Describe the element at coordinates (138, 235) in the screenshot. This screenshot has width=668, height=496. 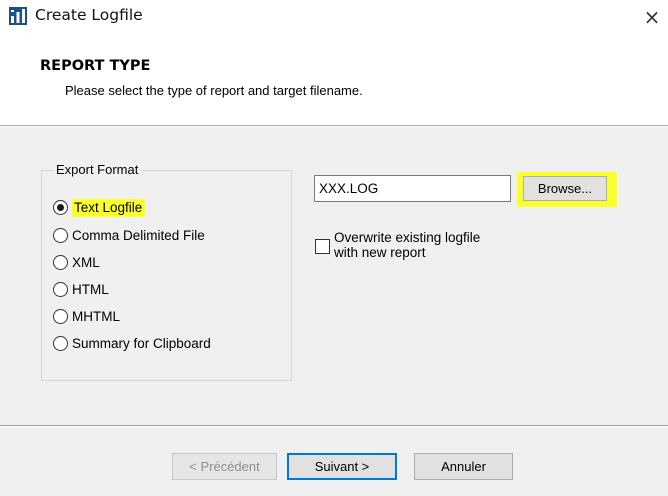
I see `radio-label-comma-delimited: Comma Delimited File` at that location.